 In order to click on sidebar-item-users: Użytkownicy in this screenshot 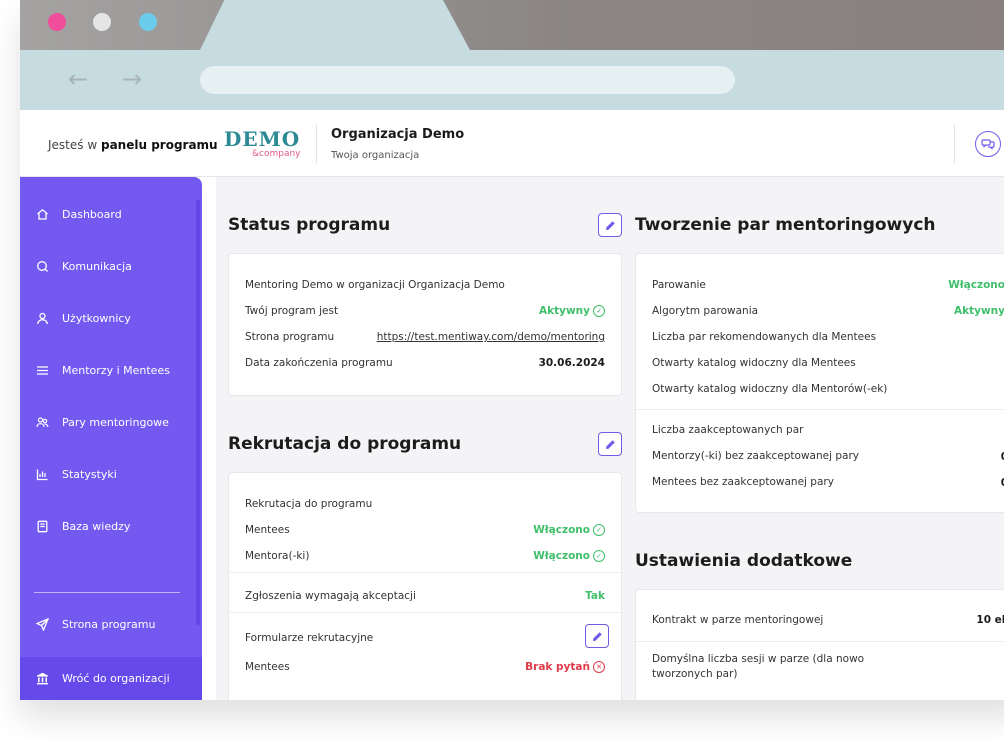, I will do `click(111, 318)`.